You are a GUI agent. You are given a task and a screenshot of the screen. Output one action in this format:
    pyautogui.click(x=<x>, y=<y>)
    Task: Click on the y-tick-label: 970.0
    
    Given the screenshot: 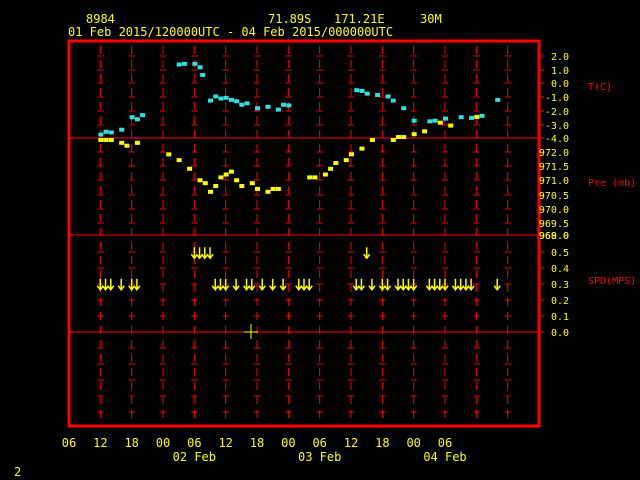 What is the action you would take?
    pyautogui.click(x=554, y=210)
    